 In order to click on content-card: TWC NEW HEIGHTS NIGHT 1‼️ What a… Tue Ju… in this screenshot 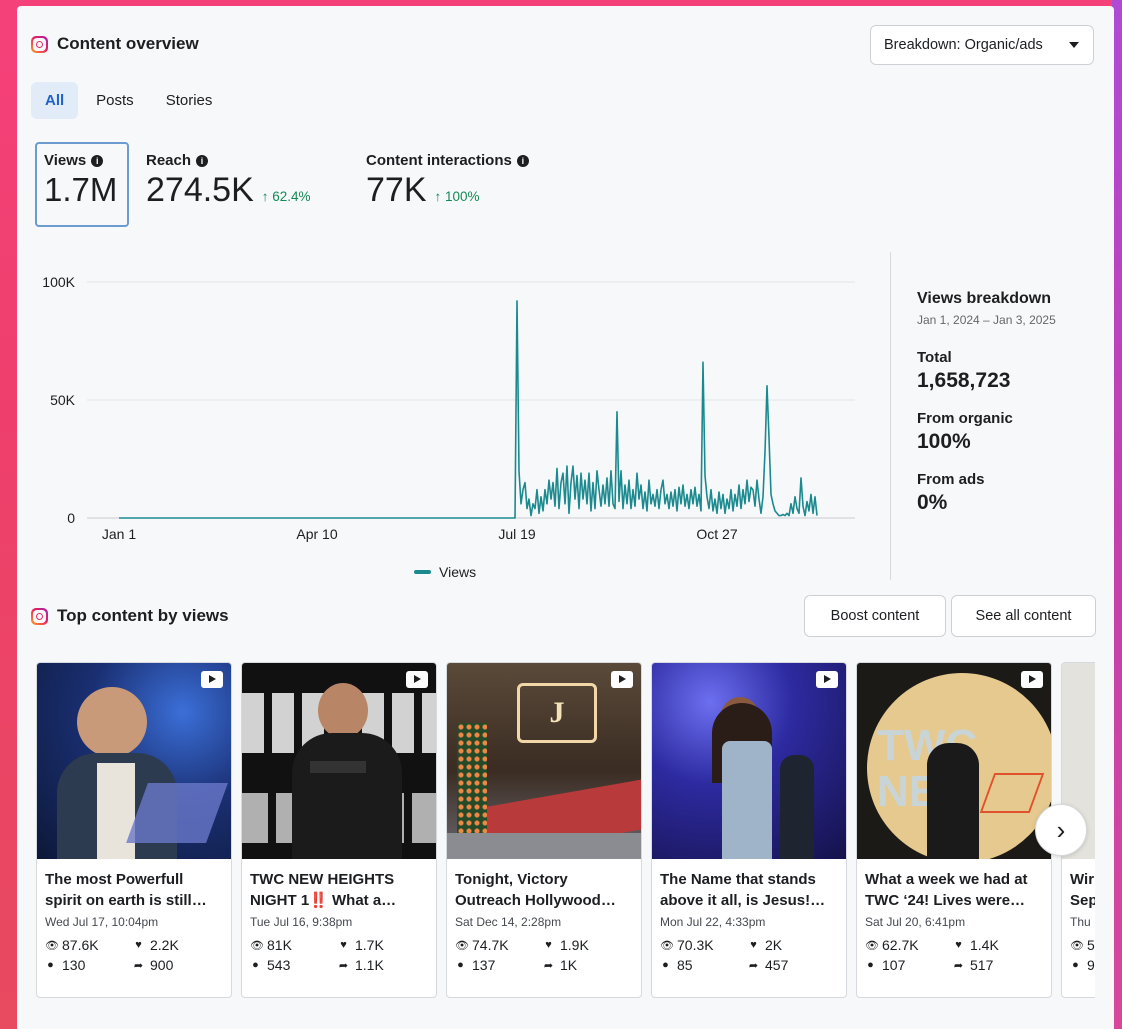, I will do `click(339, 830)`.